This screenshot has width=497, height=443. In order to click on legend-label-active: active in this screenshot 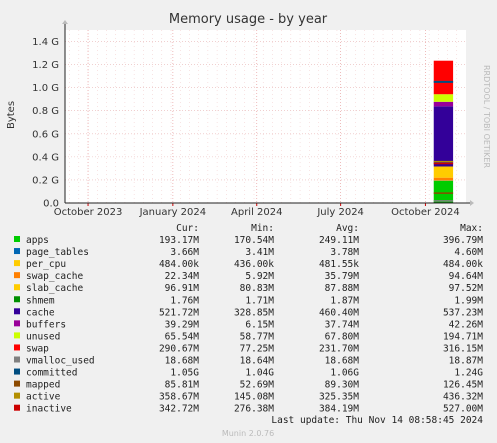, I will do `click(43, 397)`.